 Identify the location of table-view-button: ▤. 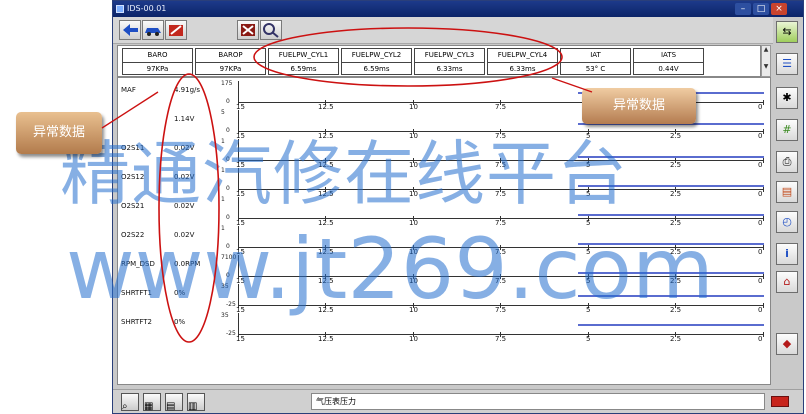
(174, 402).